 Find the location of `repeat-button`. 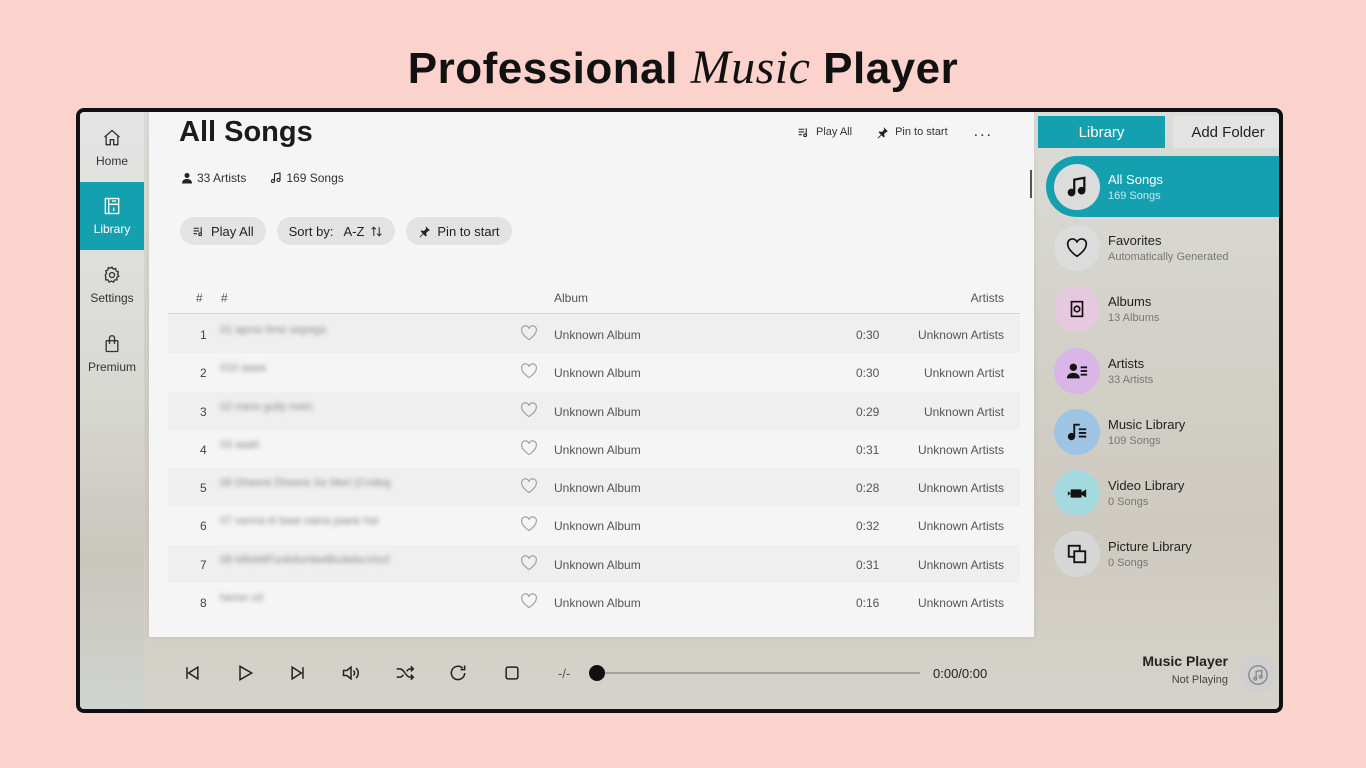

repeat-button is located at coordinates (458, 673).